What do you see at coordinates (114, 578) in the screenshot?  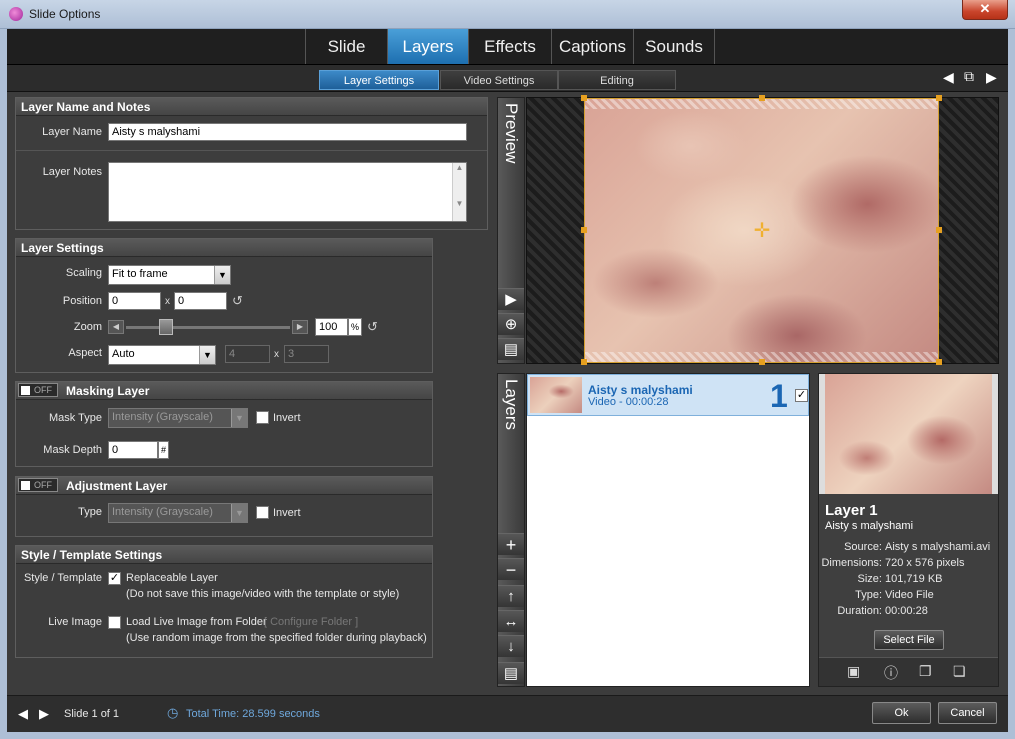 I see `replaceable-layer-checkbox: ✓` at bounding box center [114, 578].